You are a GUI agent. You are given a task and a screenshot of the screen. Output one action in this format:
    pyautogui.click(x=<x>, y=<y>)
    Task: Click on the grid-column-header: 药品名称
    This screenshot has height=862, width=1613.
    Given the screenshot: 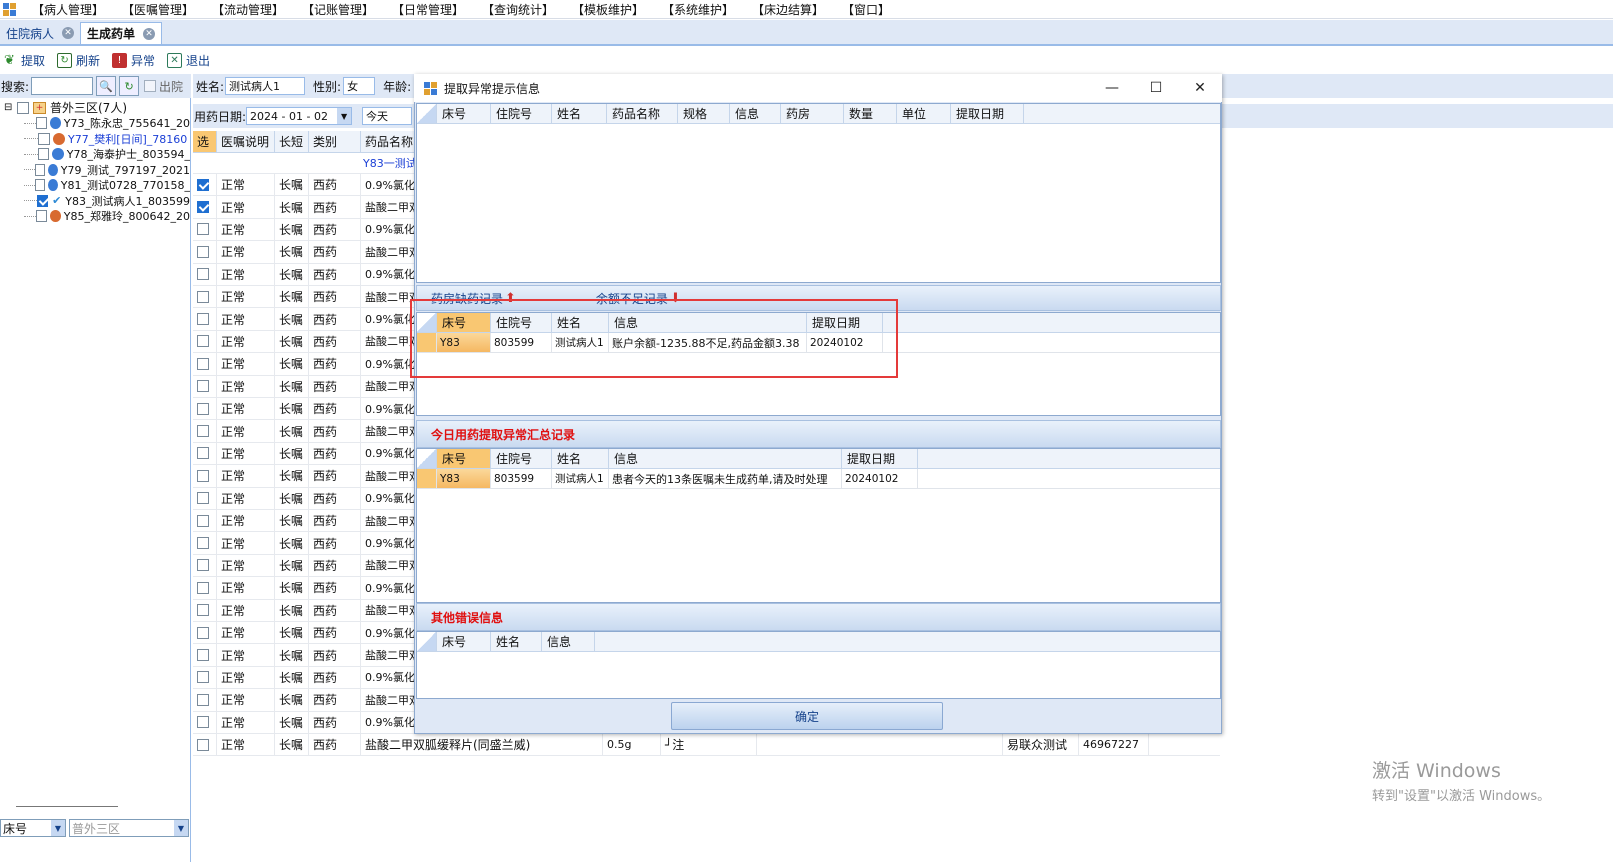 What is the action you would take?
    pyautogui.click(x=642, y=113)
    